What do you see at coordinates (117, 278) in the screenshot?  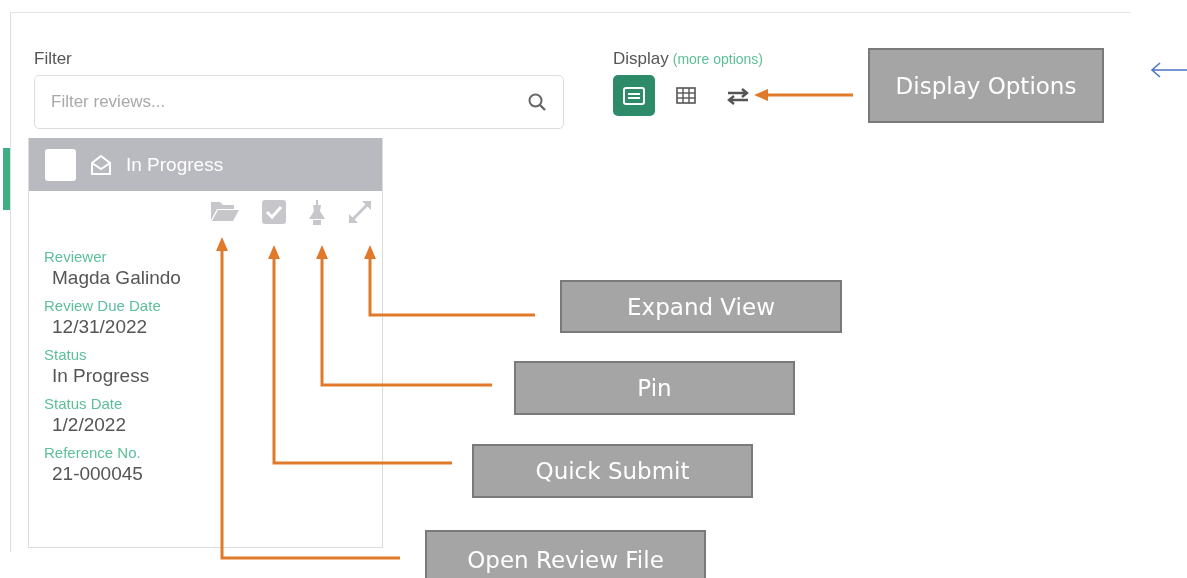 I see `field-value: Magda Galindo` at bounding box center [117, 278].